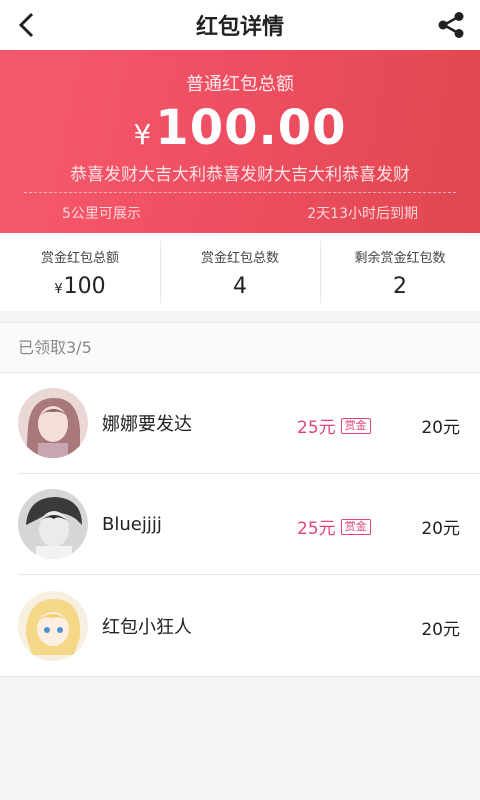  I want to click on bounty-stats: 赏金红包总额 ¥100 赏金红包总数 4 剩余赏金红包数 2, so click(240, 272).